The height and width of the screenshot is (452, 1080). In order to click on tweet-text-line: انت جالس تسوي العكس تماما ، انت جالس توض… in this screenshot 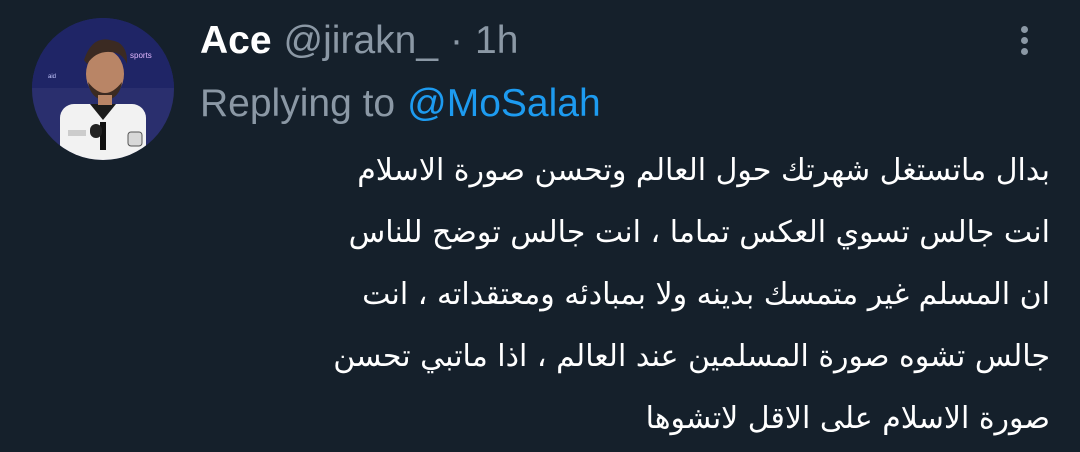, I will do `click(699, 232)`.